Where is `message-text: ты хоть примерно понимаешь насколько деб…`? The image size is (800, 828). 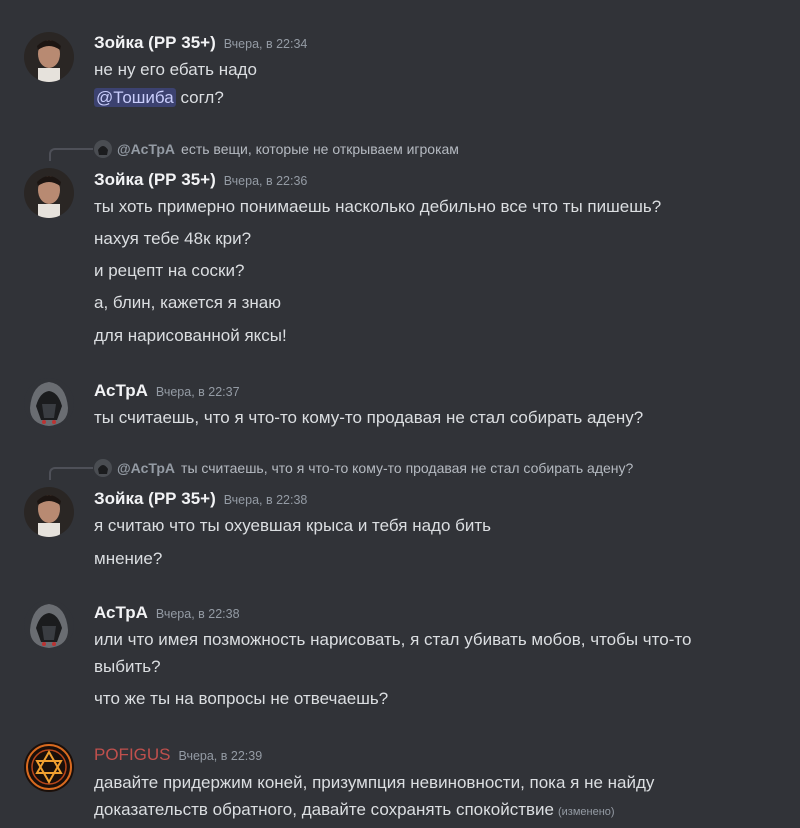 message-text: ты хоть примерно понимаешь насколько деб… is located at coordinates (378, 206).